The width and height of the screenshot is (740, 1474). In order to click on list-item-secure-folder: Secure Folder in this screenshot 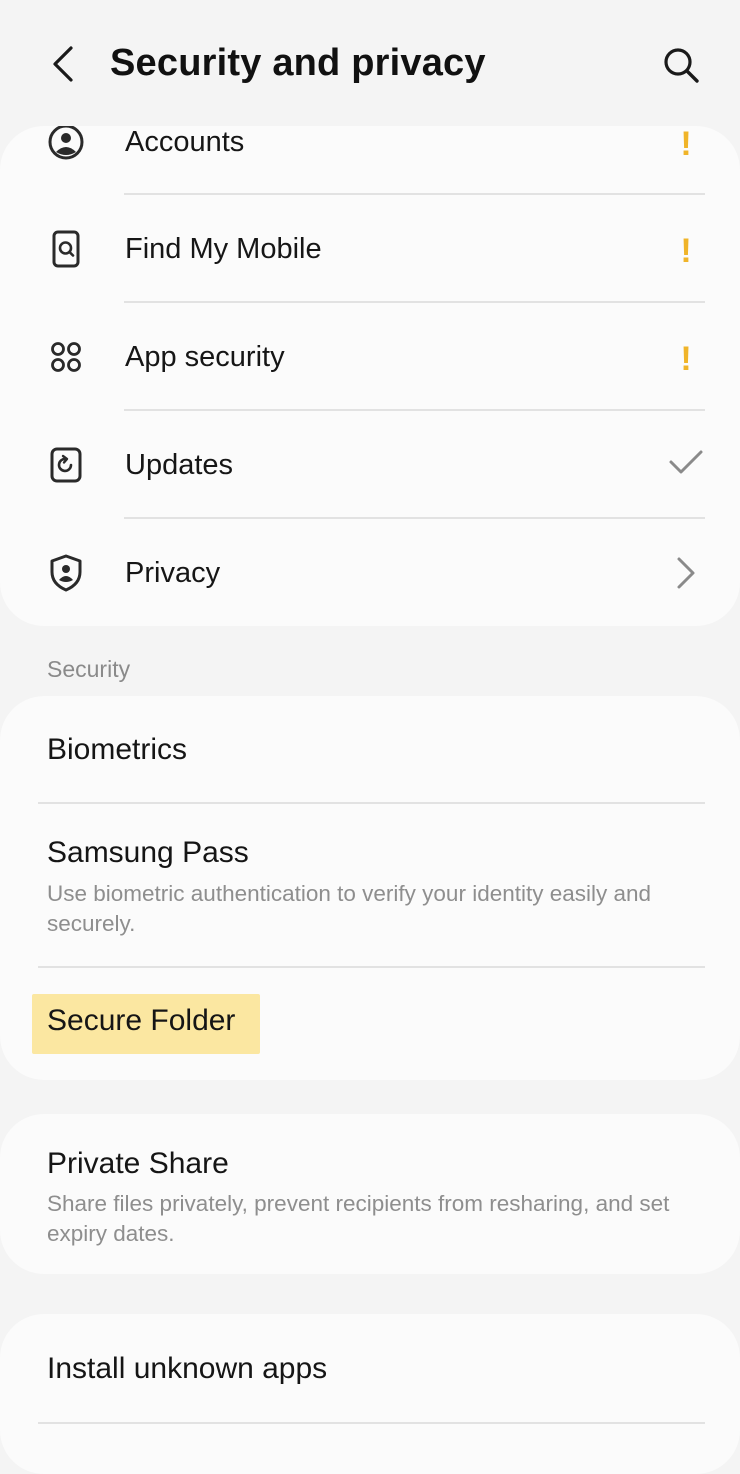, I will do `click(370, 1025)`.